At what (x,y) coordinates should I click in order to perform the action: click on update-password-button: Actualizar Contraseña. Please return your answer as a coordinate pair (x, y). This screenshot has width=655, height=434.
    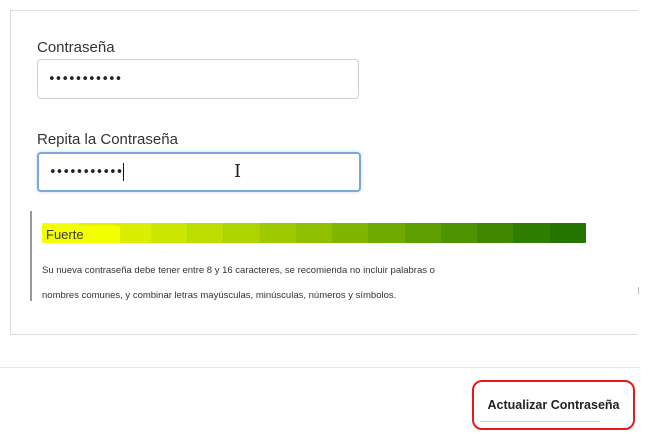
    Looking at the image, I should click on (553, 405).